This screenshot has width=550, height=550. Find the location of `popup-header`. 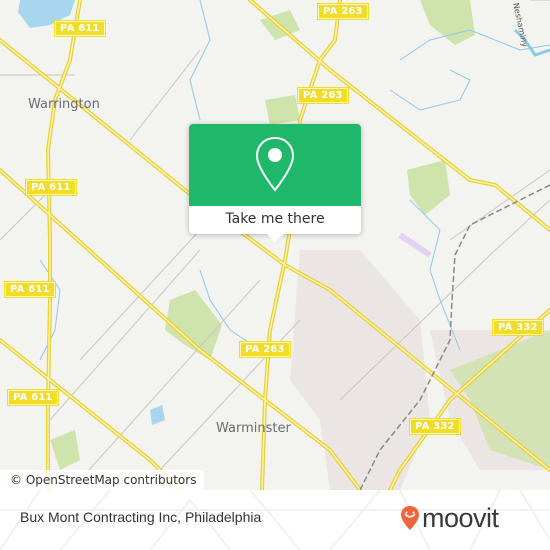

popup-header is located at coordinates (275, 165).